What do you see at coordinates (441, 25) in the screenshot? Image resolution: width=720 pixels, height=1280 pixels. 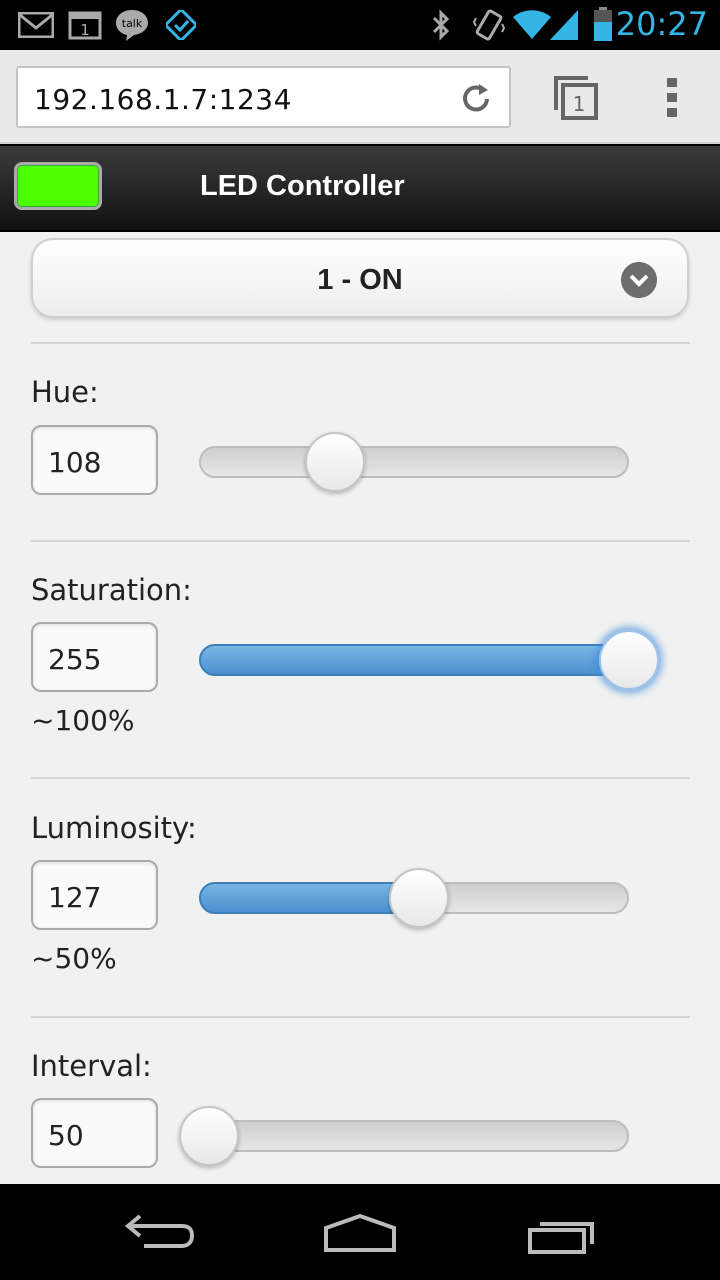 I see `bluetooth-icon` at bounding box center [441, 25].